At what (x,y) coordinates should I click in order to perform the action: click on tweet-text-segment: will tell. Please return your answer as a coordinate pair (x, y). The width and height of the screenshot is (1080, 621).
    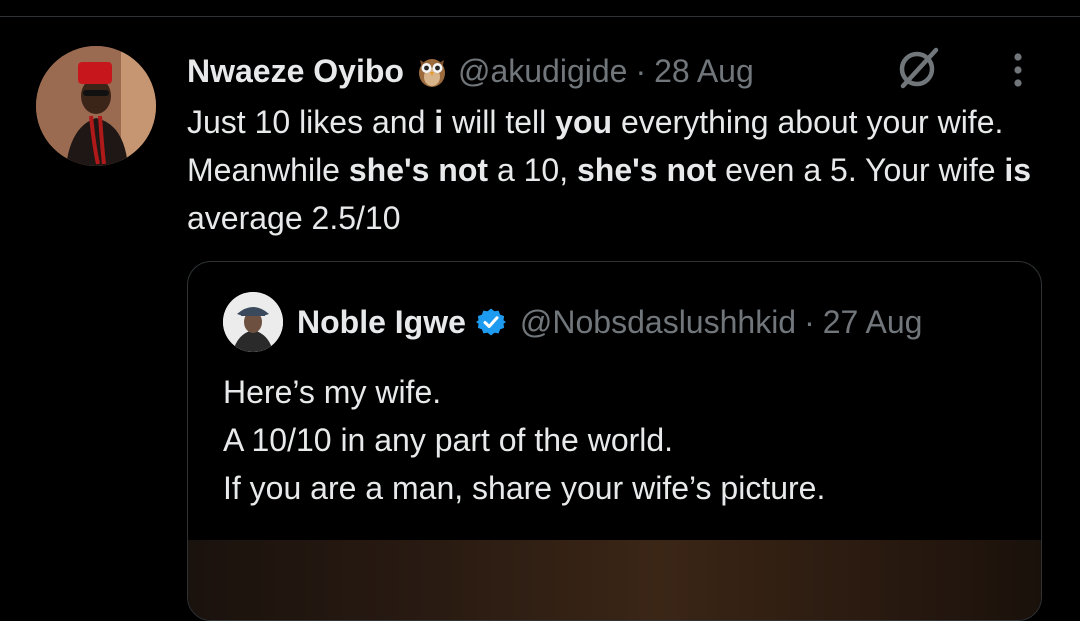
    Looking at the image, I should click on (499, 122).